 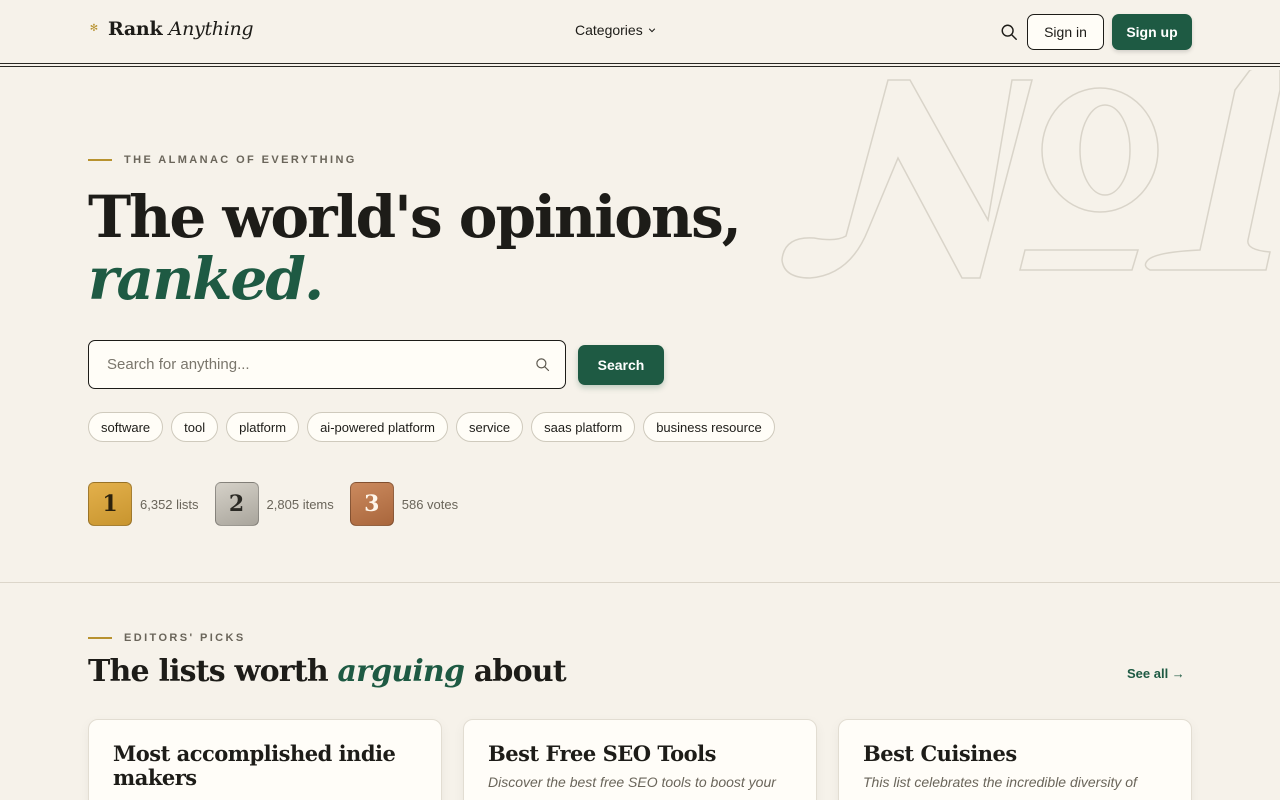 I want to click on tag-chip: platform, so click(x=263, y=427).